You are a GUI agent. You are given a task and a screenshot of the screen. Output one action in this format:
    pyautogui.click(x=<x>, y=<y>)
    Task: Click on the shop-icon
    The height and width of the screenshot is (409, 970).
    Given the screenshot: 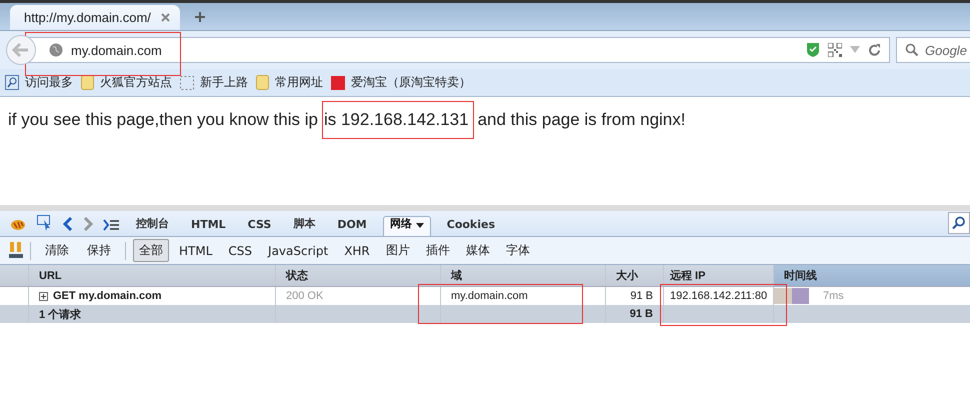 What is the action you would take?
    pyautogui.click(x=338, y=83)
    